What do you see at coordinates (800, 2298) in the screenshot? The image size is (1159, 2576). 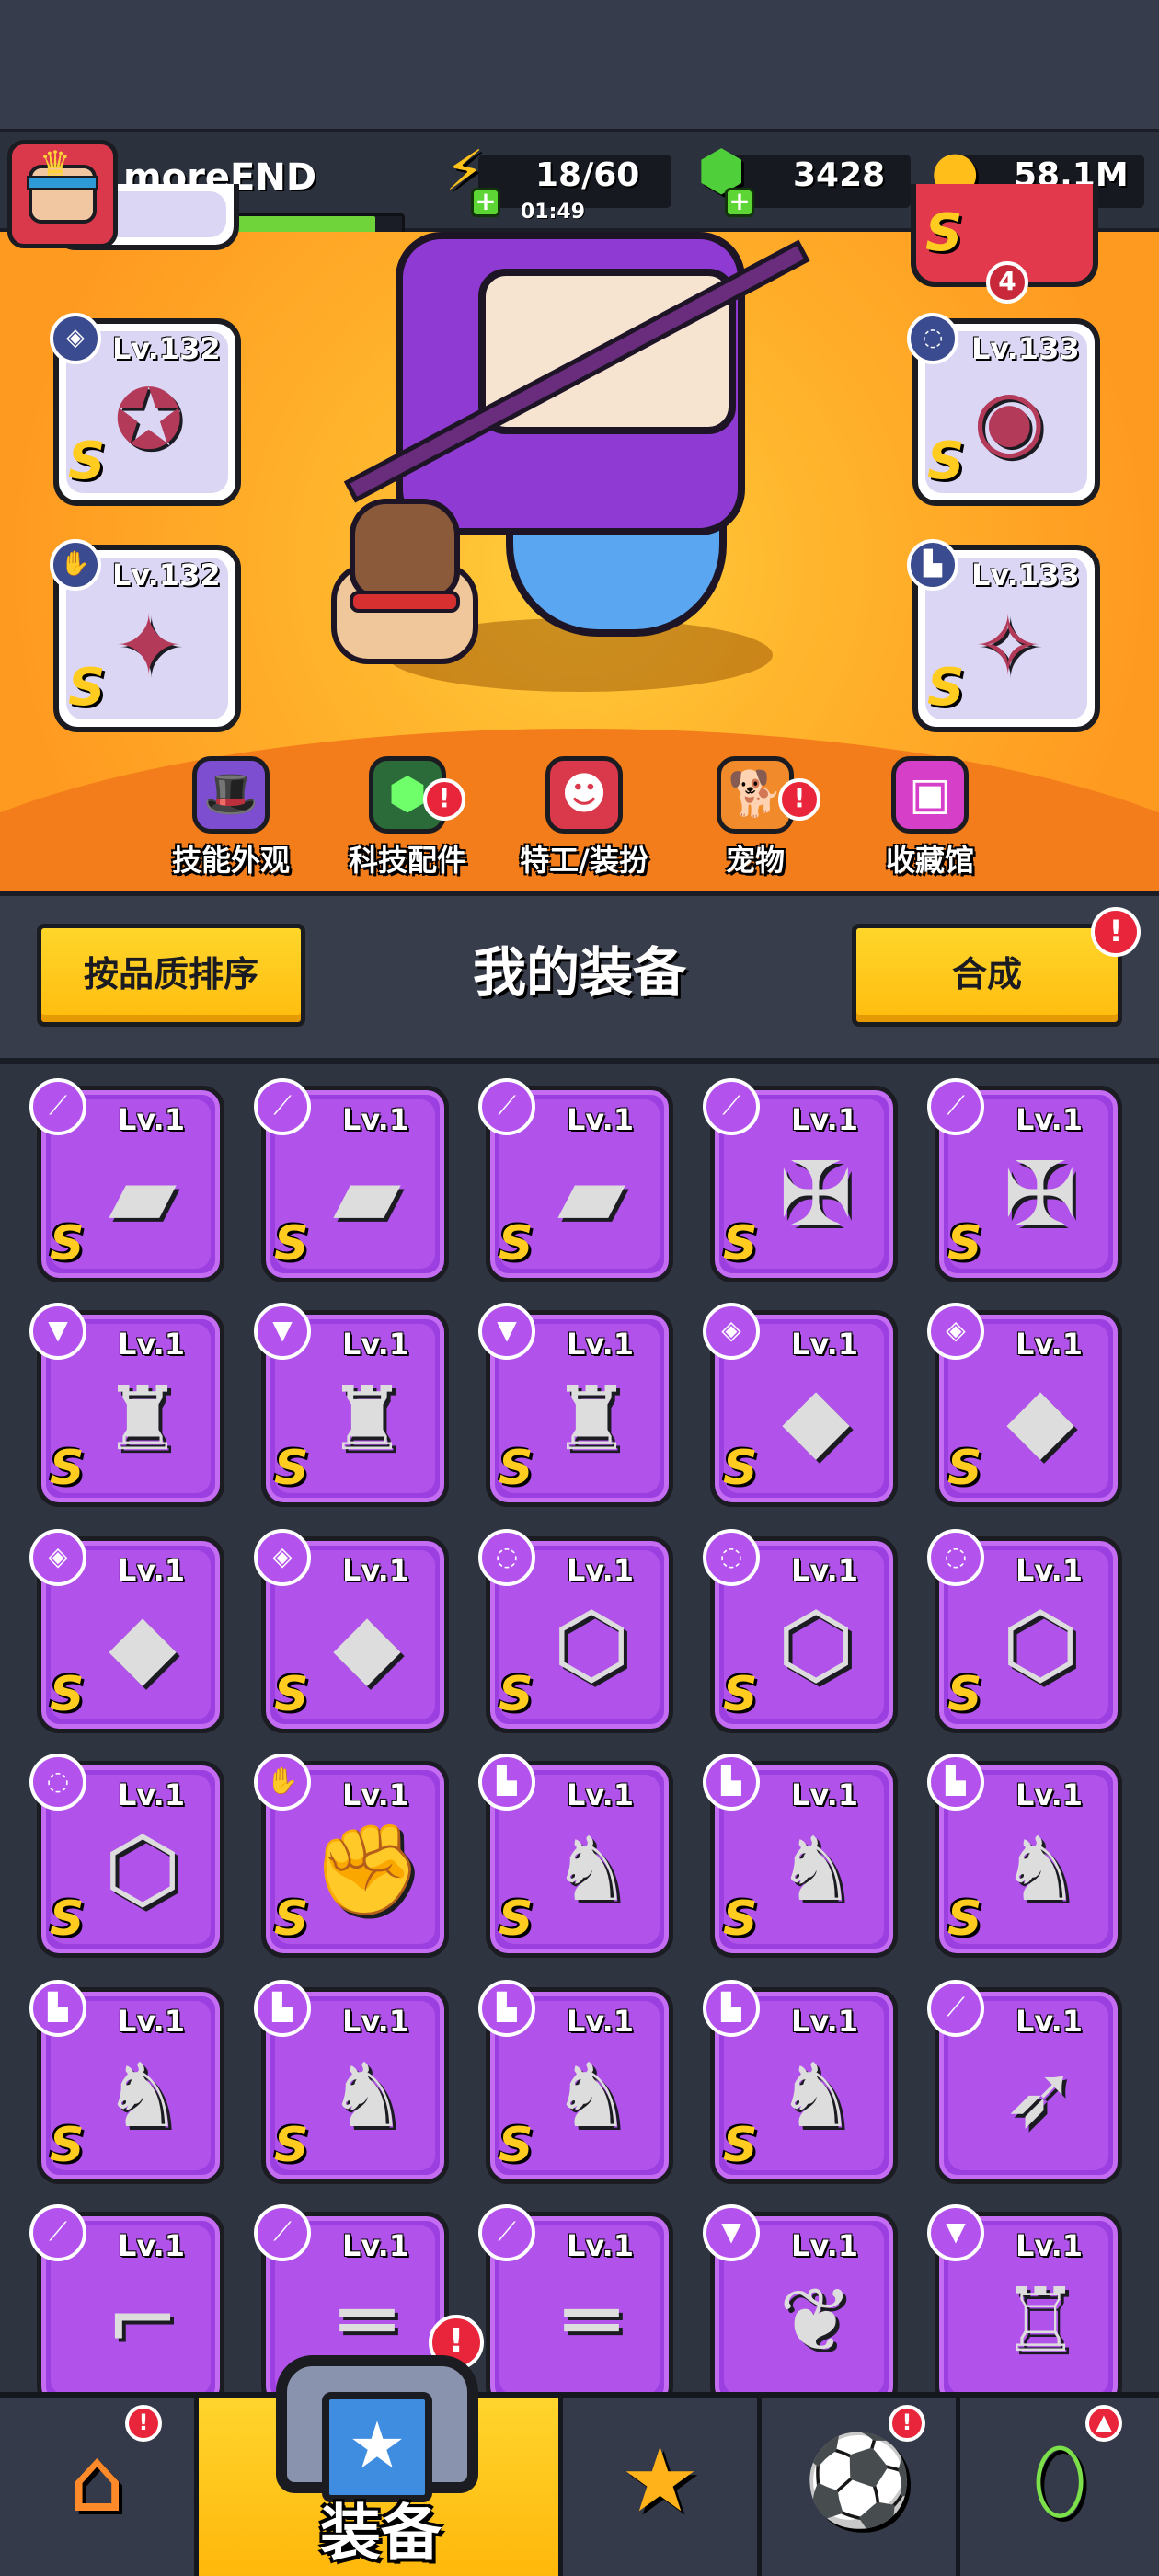 I see `equipment-item: ❦ ▼ Lv.1` at bounding box center [800, 2298].